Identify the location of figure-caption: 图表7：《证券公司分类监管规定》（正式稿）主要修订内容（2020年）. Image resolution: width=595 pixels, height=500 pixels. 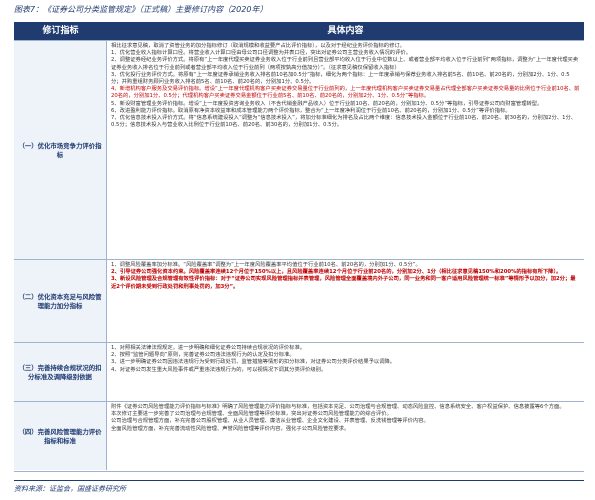
(141, 9).